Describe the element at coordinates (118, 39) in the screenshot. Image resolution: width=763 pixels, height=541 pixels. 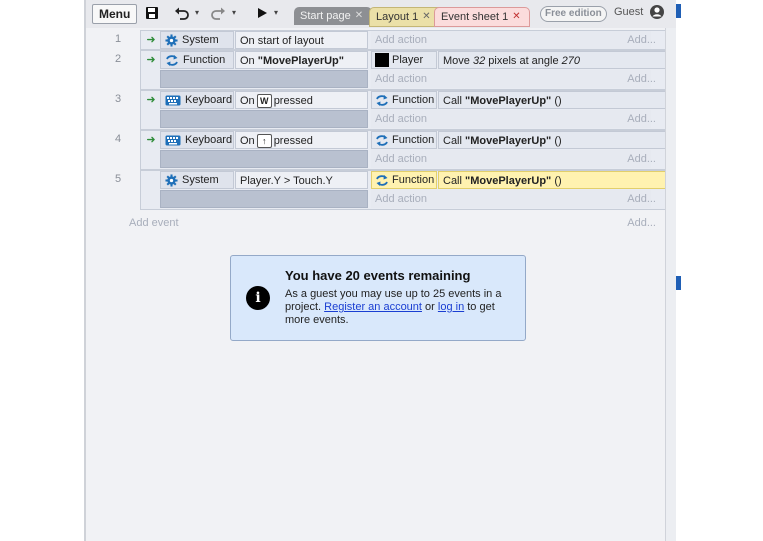
I see `event-number: 1` at that location.